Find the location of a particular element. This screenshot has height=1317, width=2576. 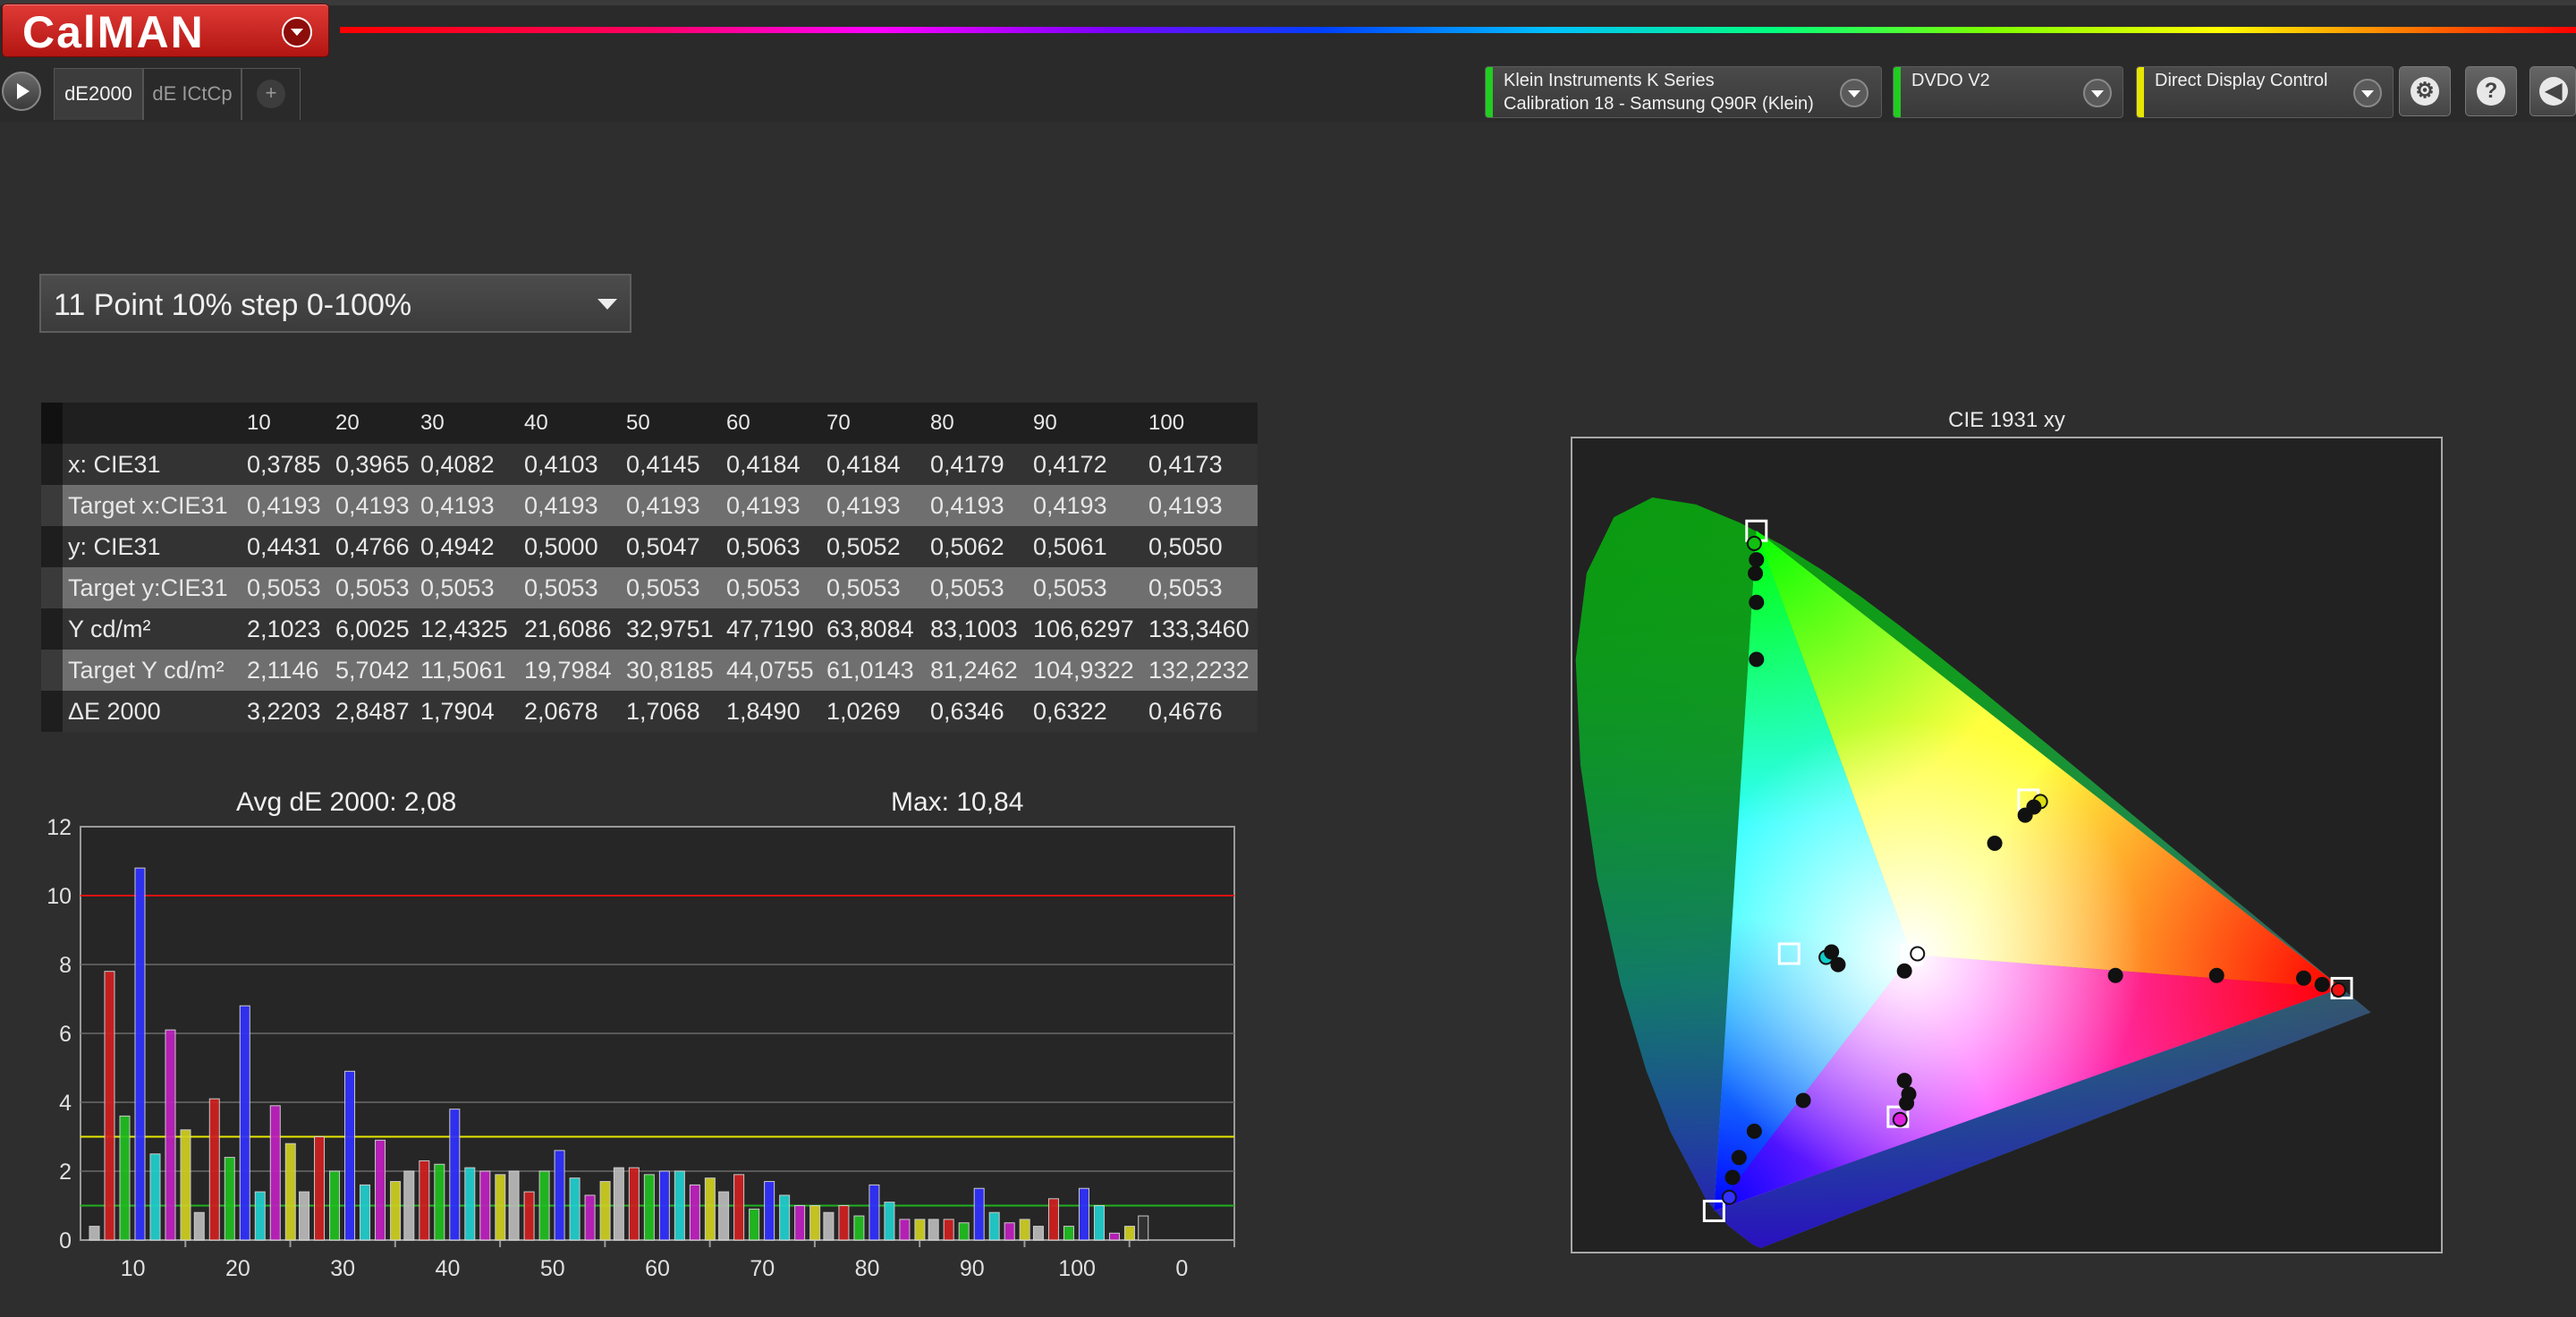

table-cell: 0,6322 is located at coordinates (1070, 712).